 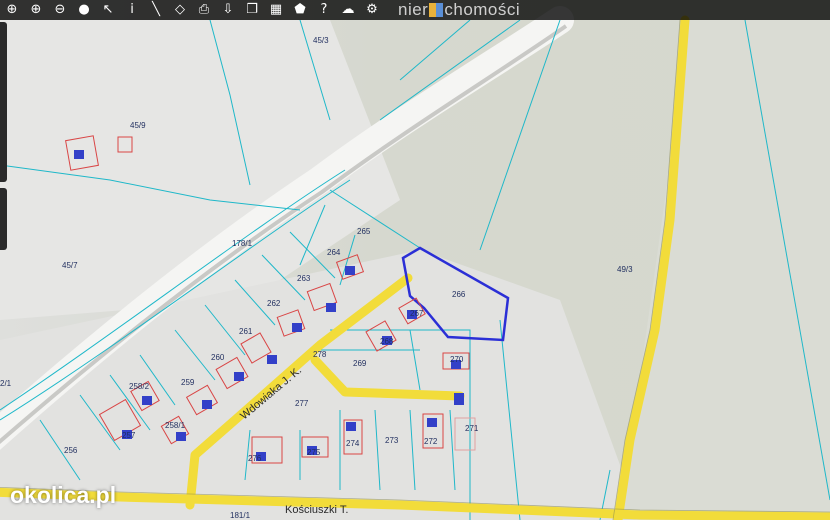 What do you see at coordinates (353, 443) in the screenshot?
I see `parcel-label: 274` at bounding box center [353, 443].